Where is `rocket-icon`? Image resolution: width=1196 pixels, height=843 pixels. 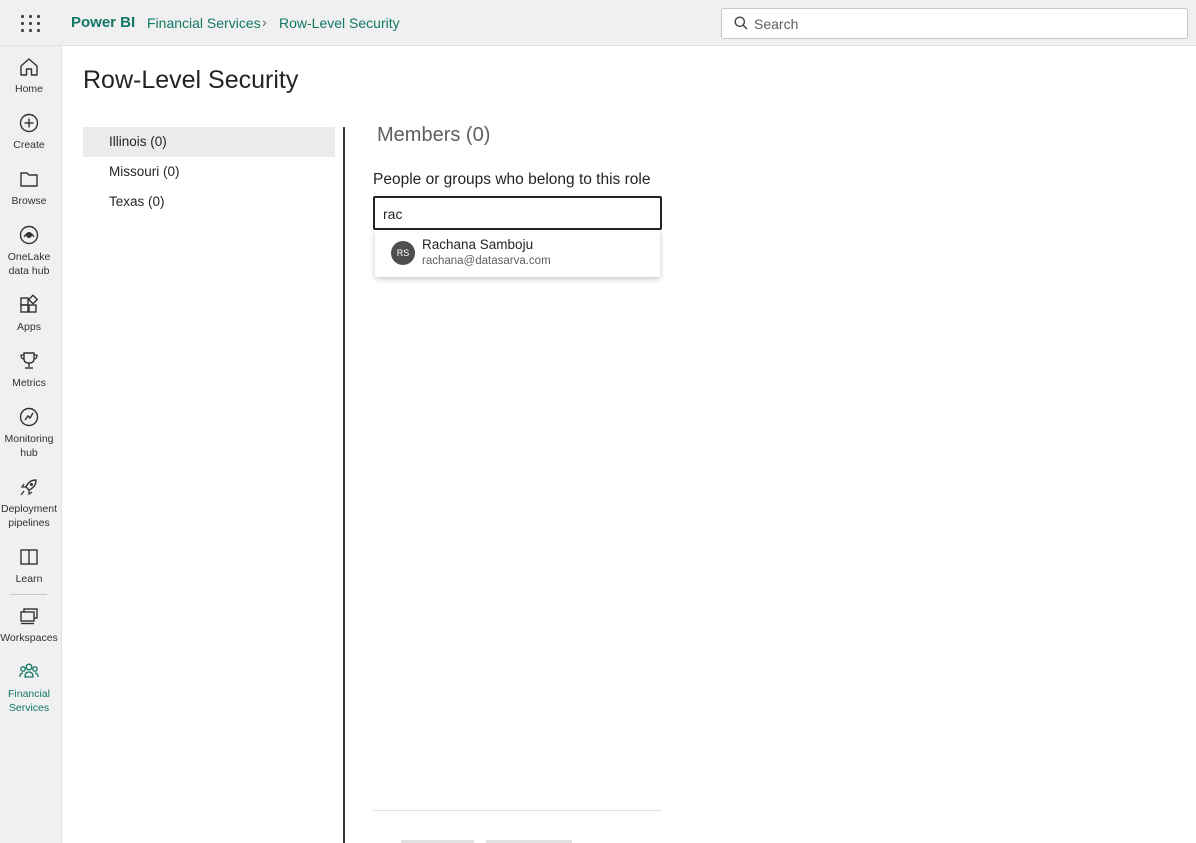 rocket-icon is located at coordinates (28, 487).